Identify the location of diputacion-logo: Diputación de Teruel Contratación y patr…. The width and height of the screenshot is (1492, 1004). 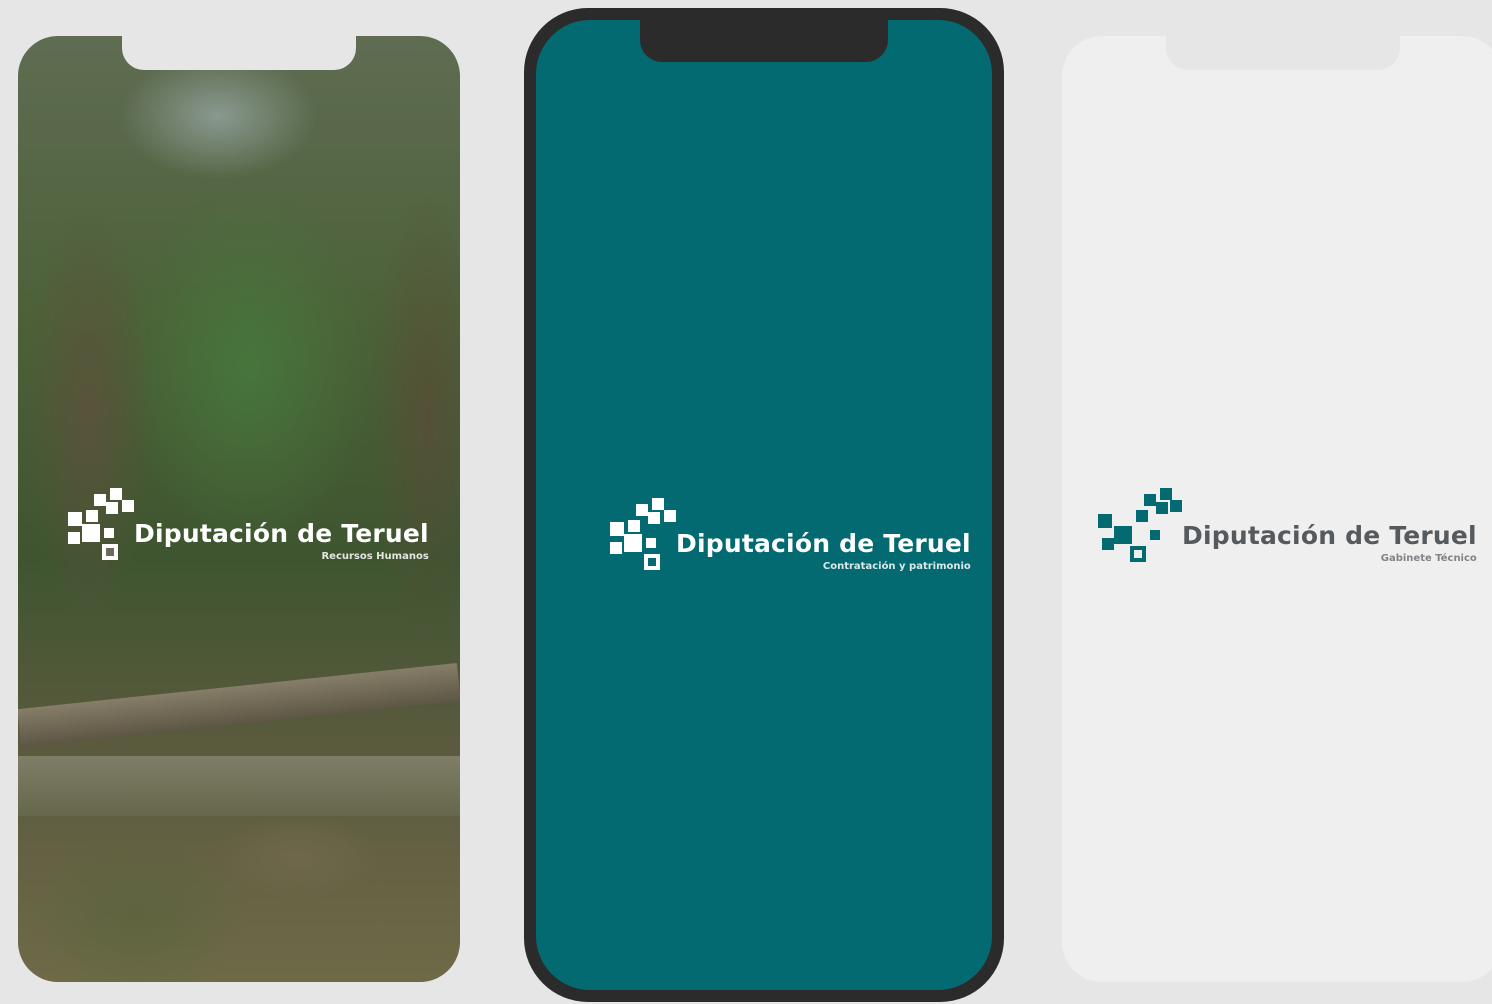
(781, 536).